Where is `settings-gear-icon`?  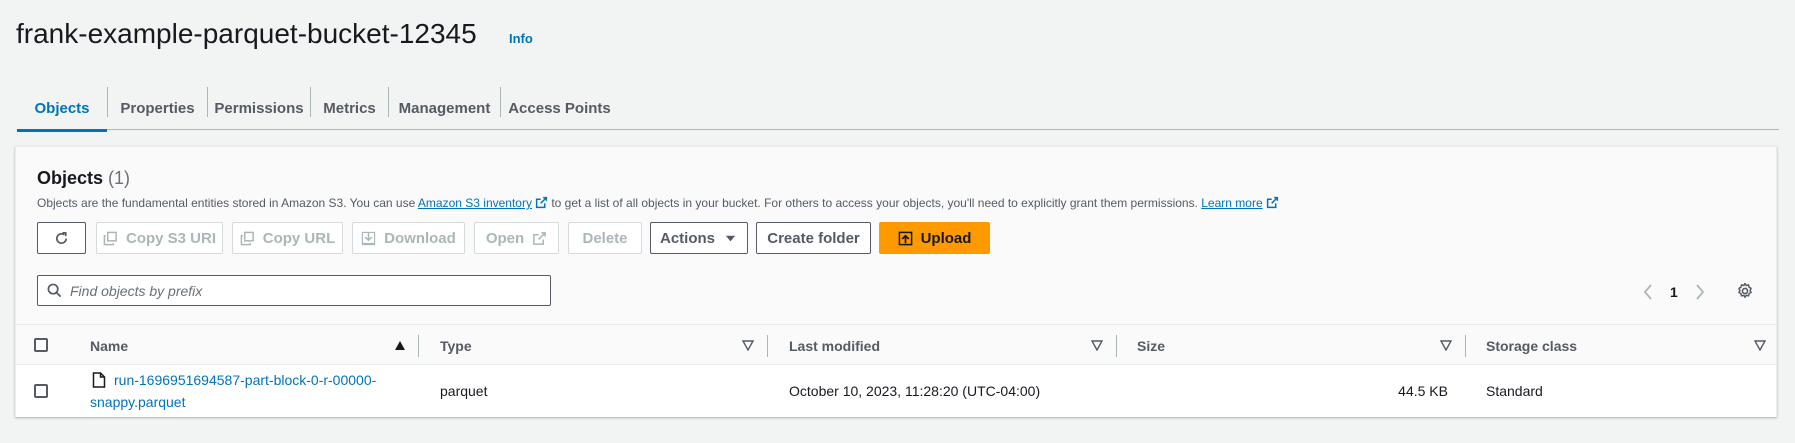
settings-gear-icon is located at coordinates (1745, 291).